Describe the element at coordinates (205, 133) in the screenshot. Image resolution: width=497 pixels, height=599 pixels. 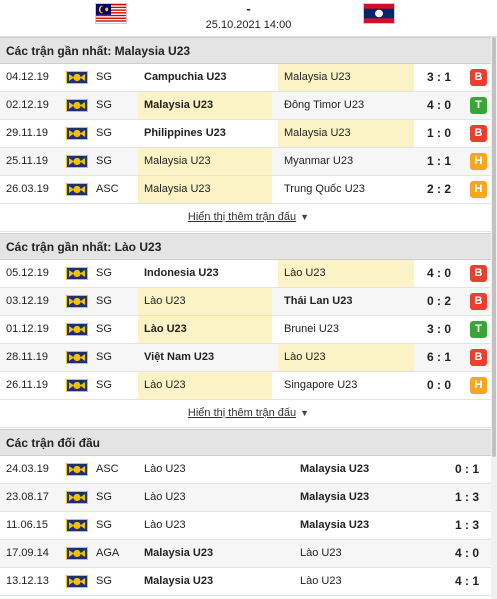
I see `home-team: Philippines U23` at that location.